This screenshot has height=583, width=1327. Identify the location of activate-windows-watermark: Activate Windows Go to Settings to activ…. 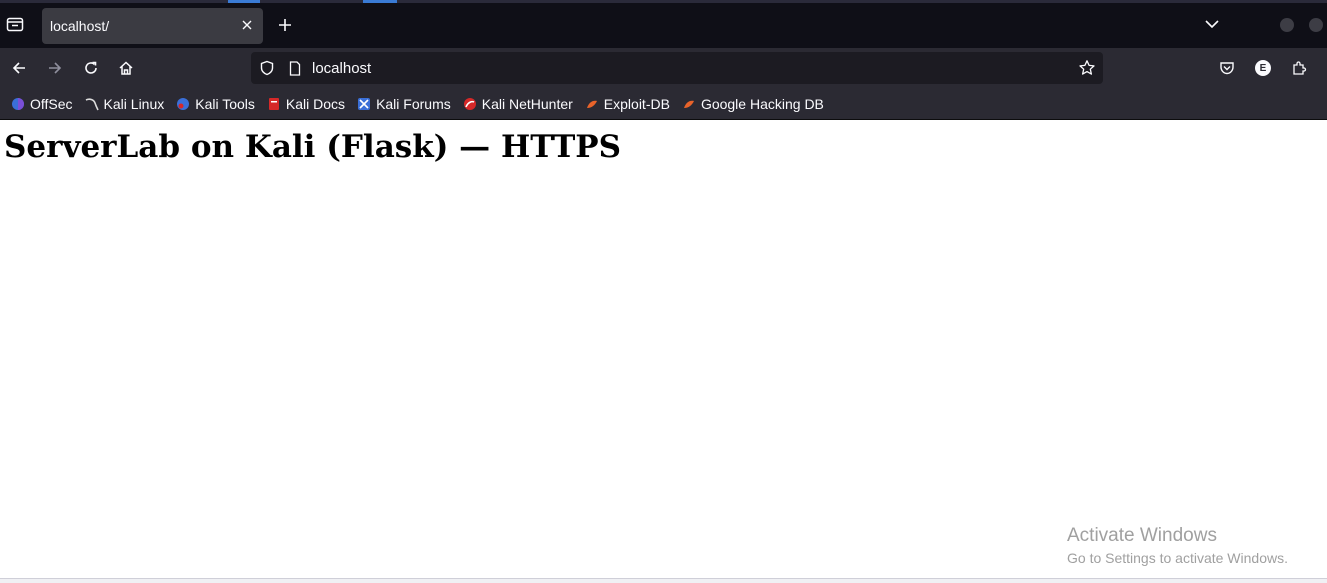
(1177, 546).